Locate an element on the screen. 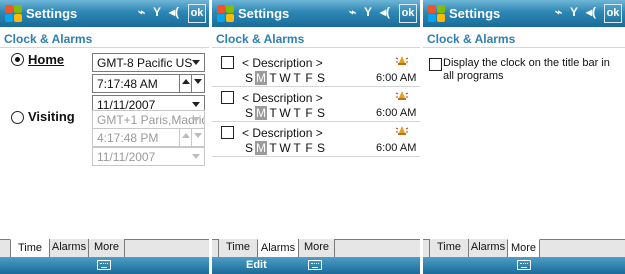  home-time-field: 7:17:48 AM is located at coordinates (148, 83).